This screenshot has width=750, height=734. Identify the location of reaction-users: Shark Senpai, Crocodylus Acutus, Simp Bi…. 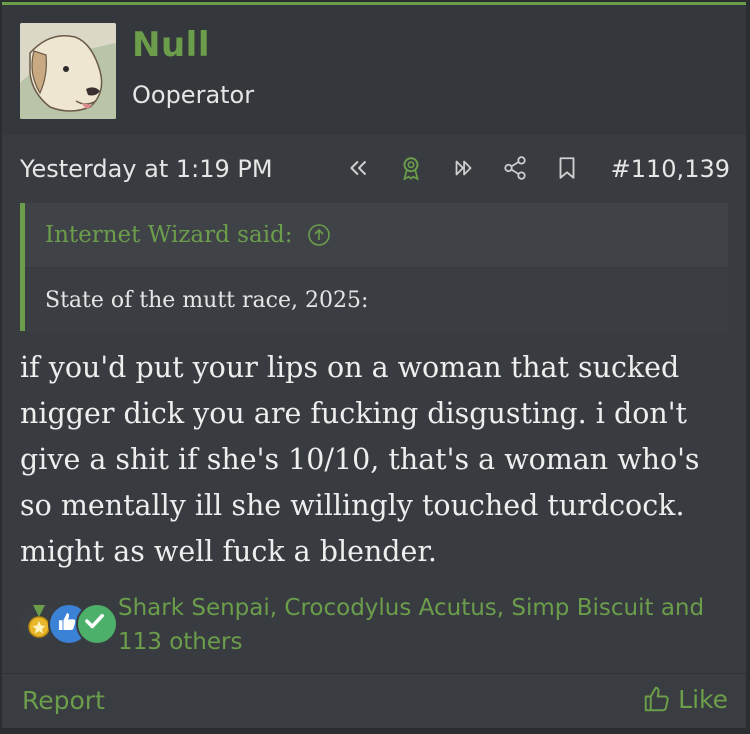
(423, 625).